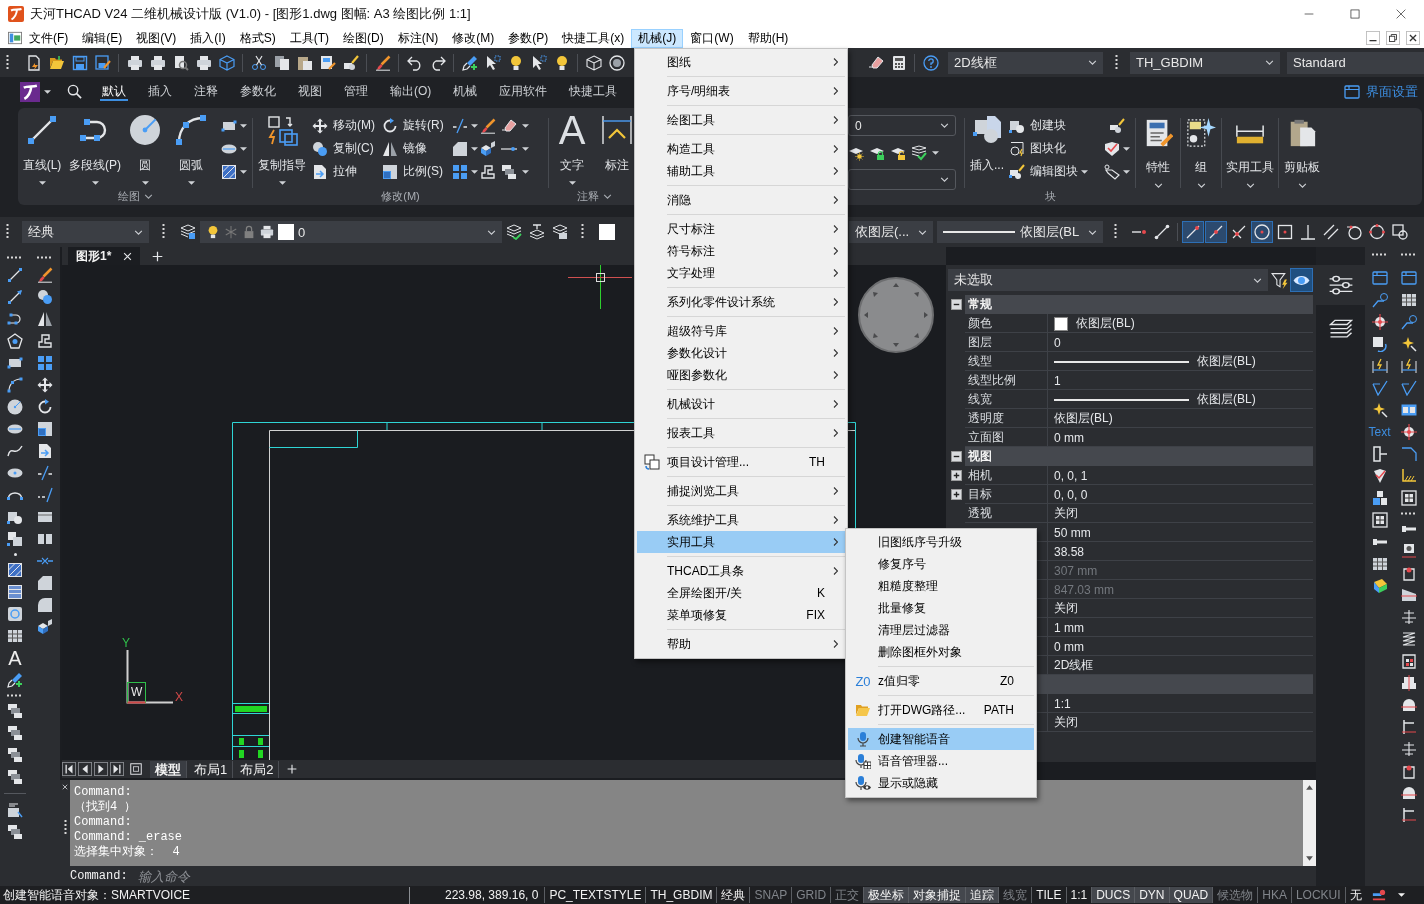  Describe the element at coordinates (1409, 366) in the screenshot. I see `dimension-icon` at that location.